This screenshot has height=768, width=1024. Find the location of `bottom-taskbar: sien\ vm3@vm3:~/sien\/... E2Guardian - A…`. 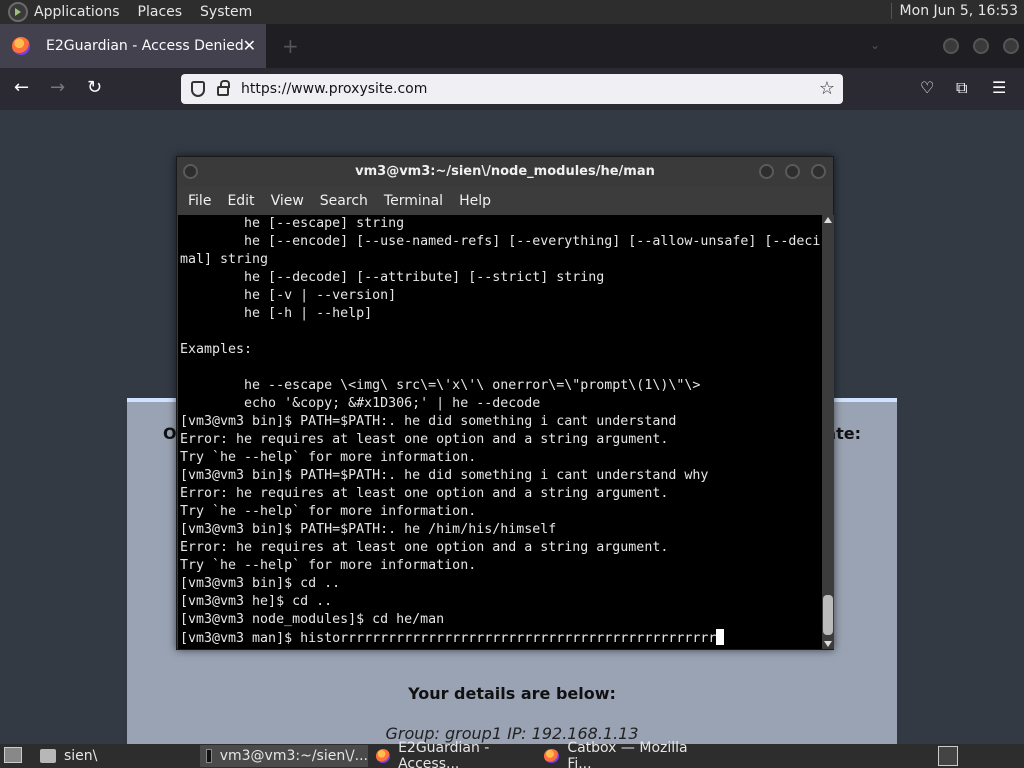

bottom-taskbar: sien\ vm3@vm3:~/sien\/... E2Guardian - A… is located at coordinates (512, 754).